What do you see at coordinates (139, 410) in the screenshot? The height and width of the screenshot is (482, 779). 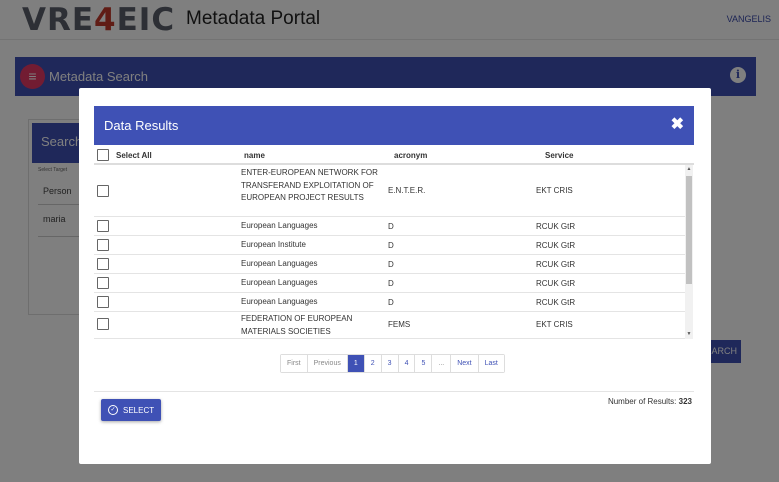 I see `select-button-label: SELECT` at bounding box center [139, 410].